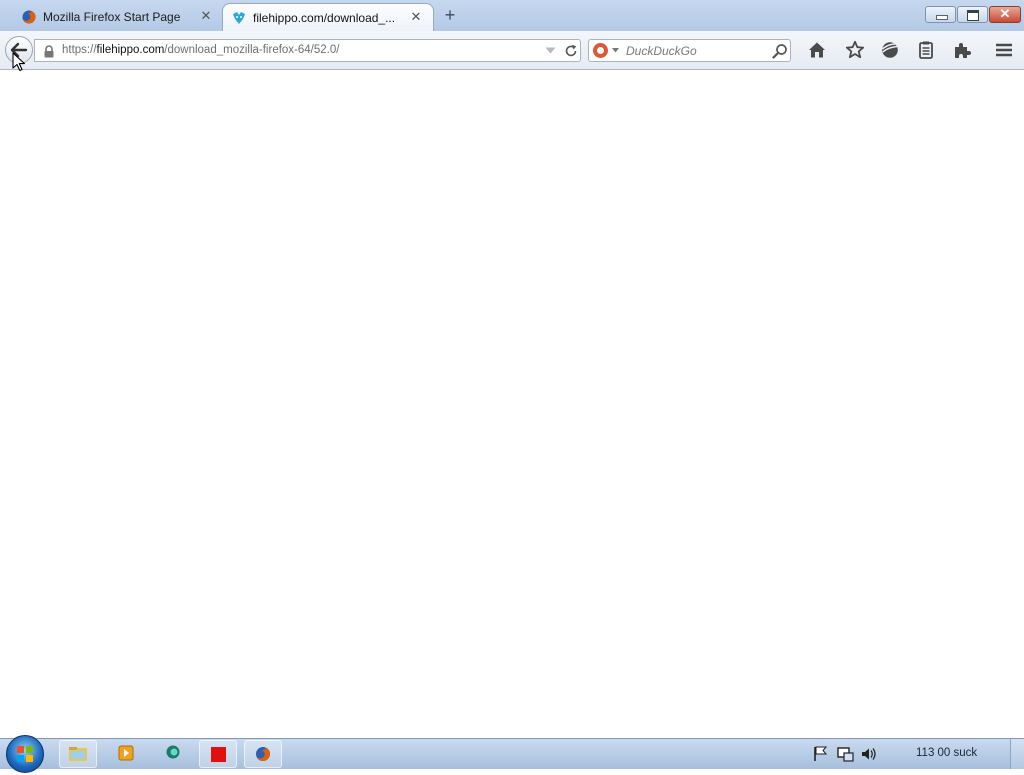 The image size is (1024, 775). I want to click on taskbar-app-button, so click(173, 754).